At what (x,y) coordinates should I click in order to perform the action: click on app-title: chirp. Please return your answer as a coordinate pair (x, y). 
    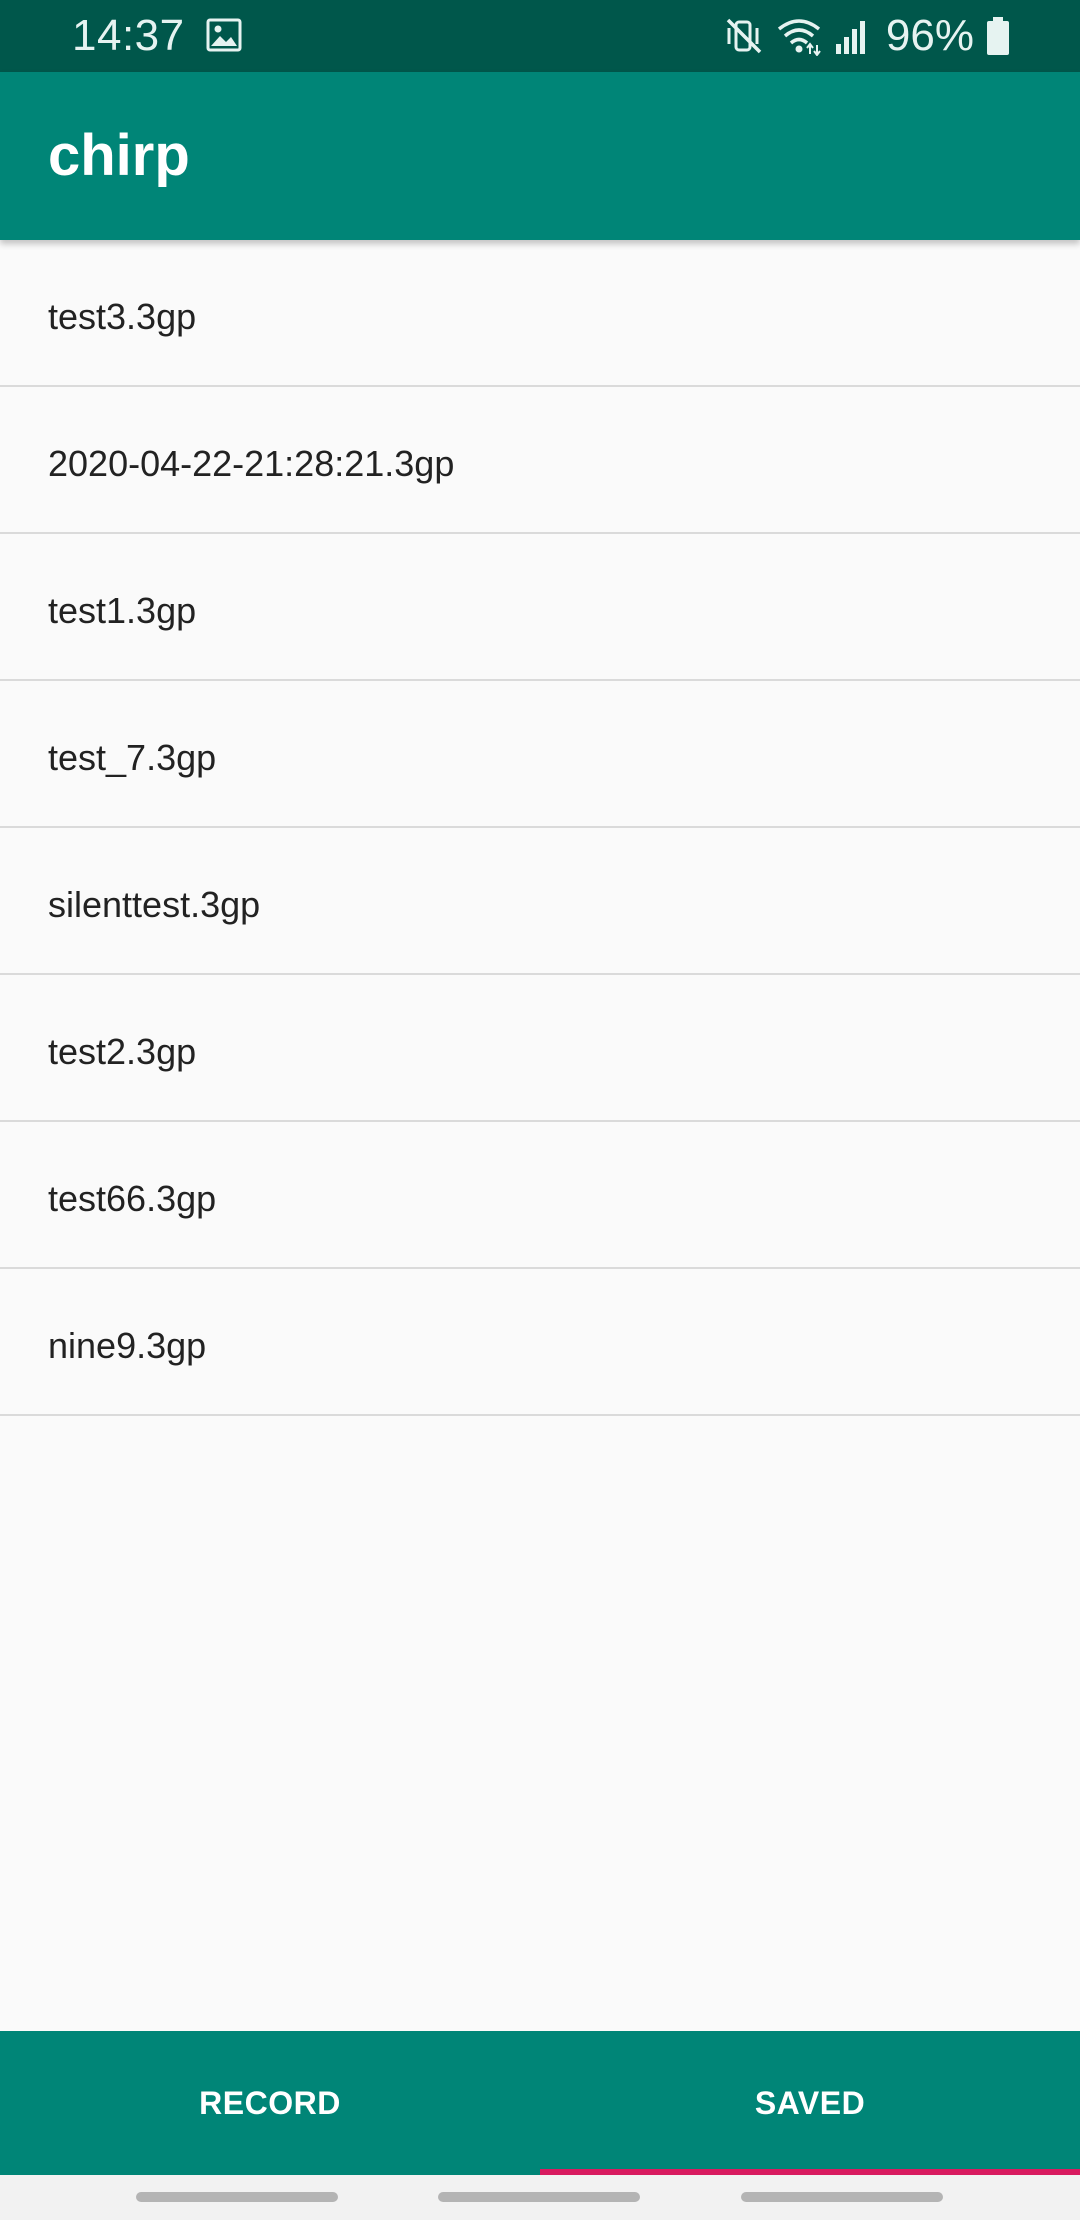
    Looking at the image, I should click on (119, 155).